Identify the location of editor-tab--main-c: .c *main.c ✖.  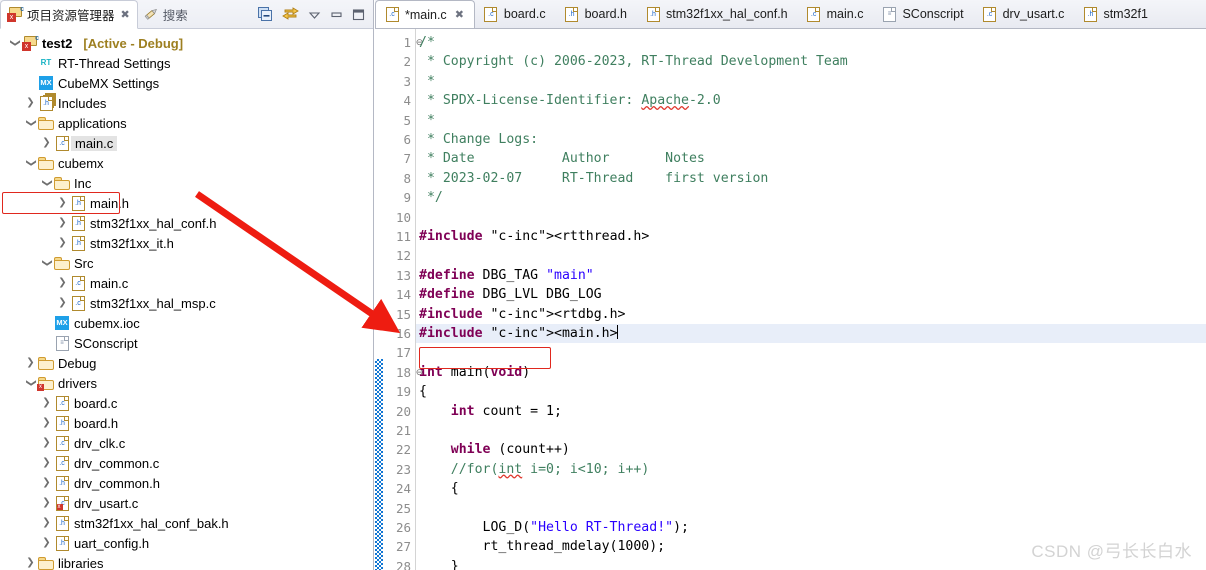
(425, 14).